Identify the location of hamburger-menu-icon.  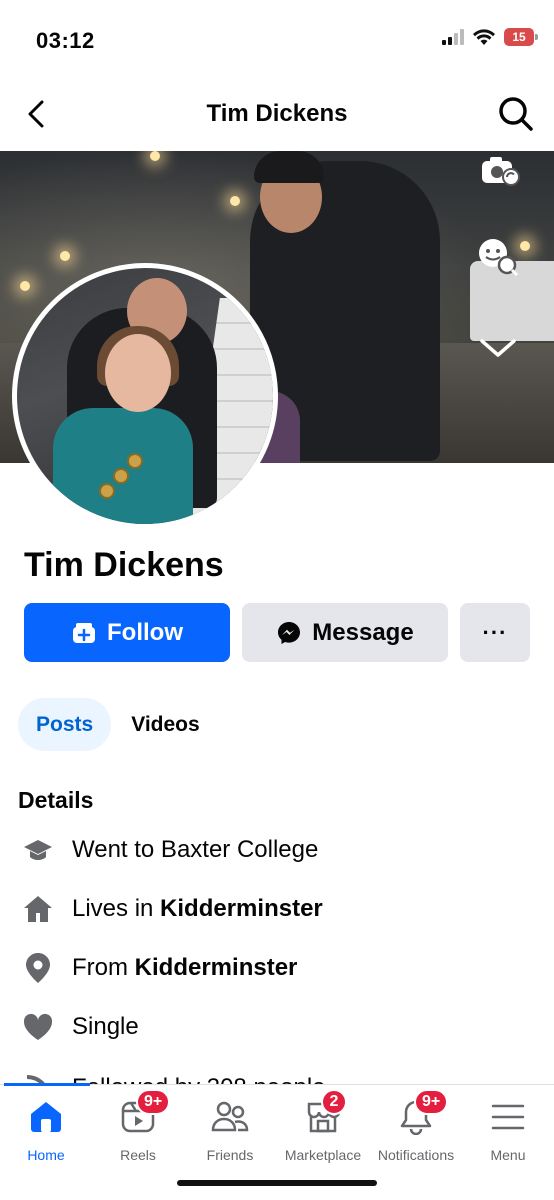
(508, 1117).